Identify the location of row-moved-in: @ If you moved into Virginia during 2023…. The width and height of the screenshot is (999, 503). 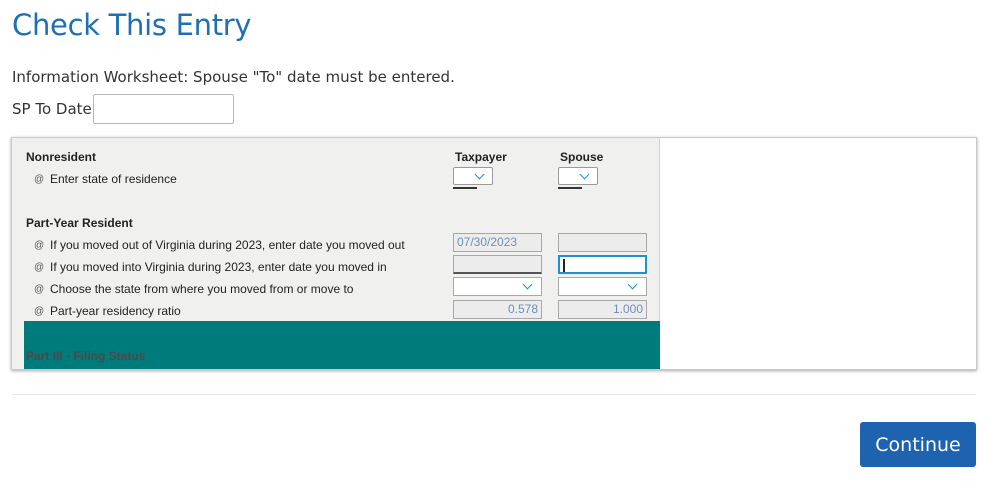
(210, 267).